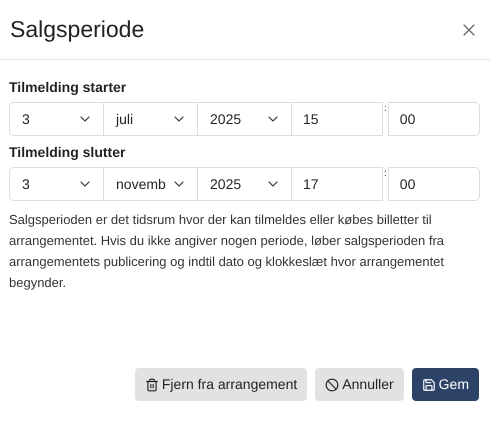 The width and height of the screenshot is (490, 436). Describe the element at coordinates (77, 29) in the screenshot. I see `dialog-title: Salgsperiode` at that location.